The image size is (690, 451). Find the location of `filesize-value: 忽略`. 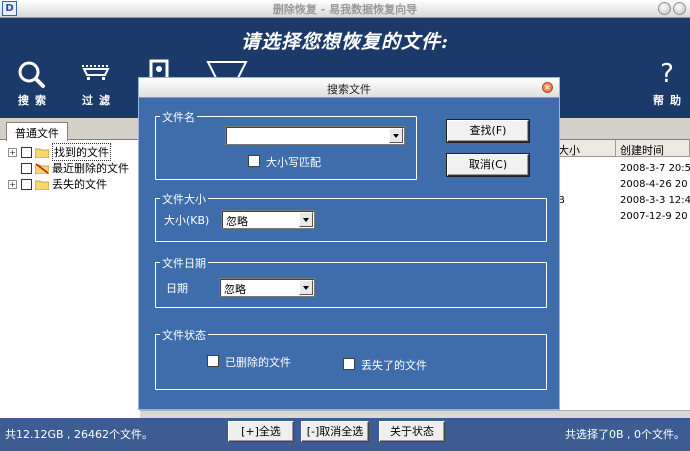

filesize-value: 忽略 is located at coordinates (237, 221).